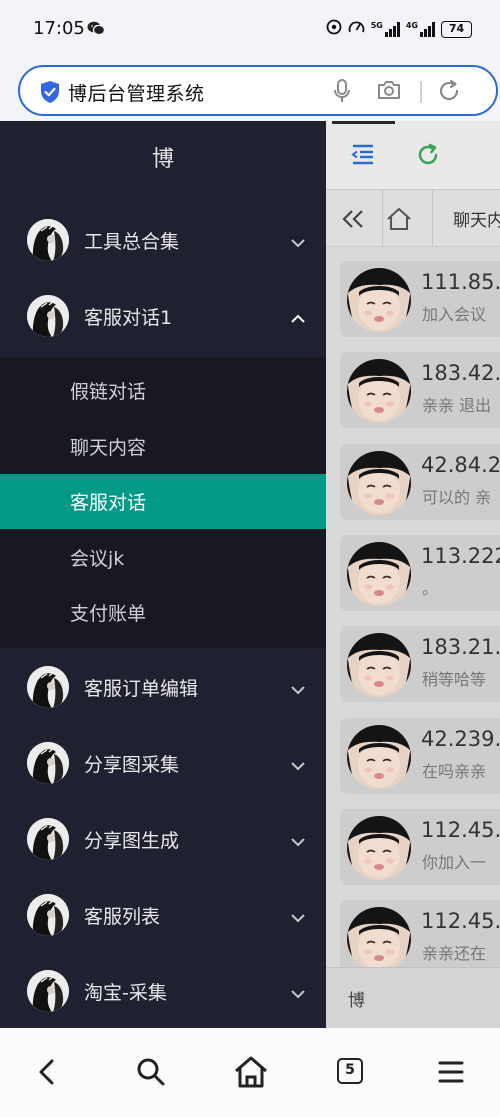 This screenshot has width=500, height=1117. I want to click on tabs-scroll-left-button, so click(354, 218).